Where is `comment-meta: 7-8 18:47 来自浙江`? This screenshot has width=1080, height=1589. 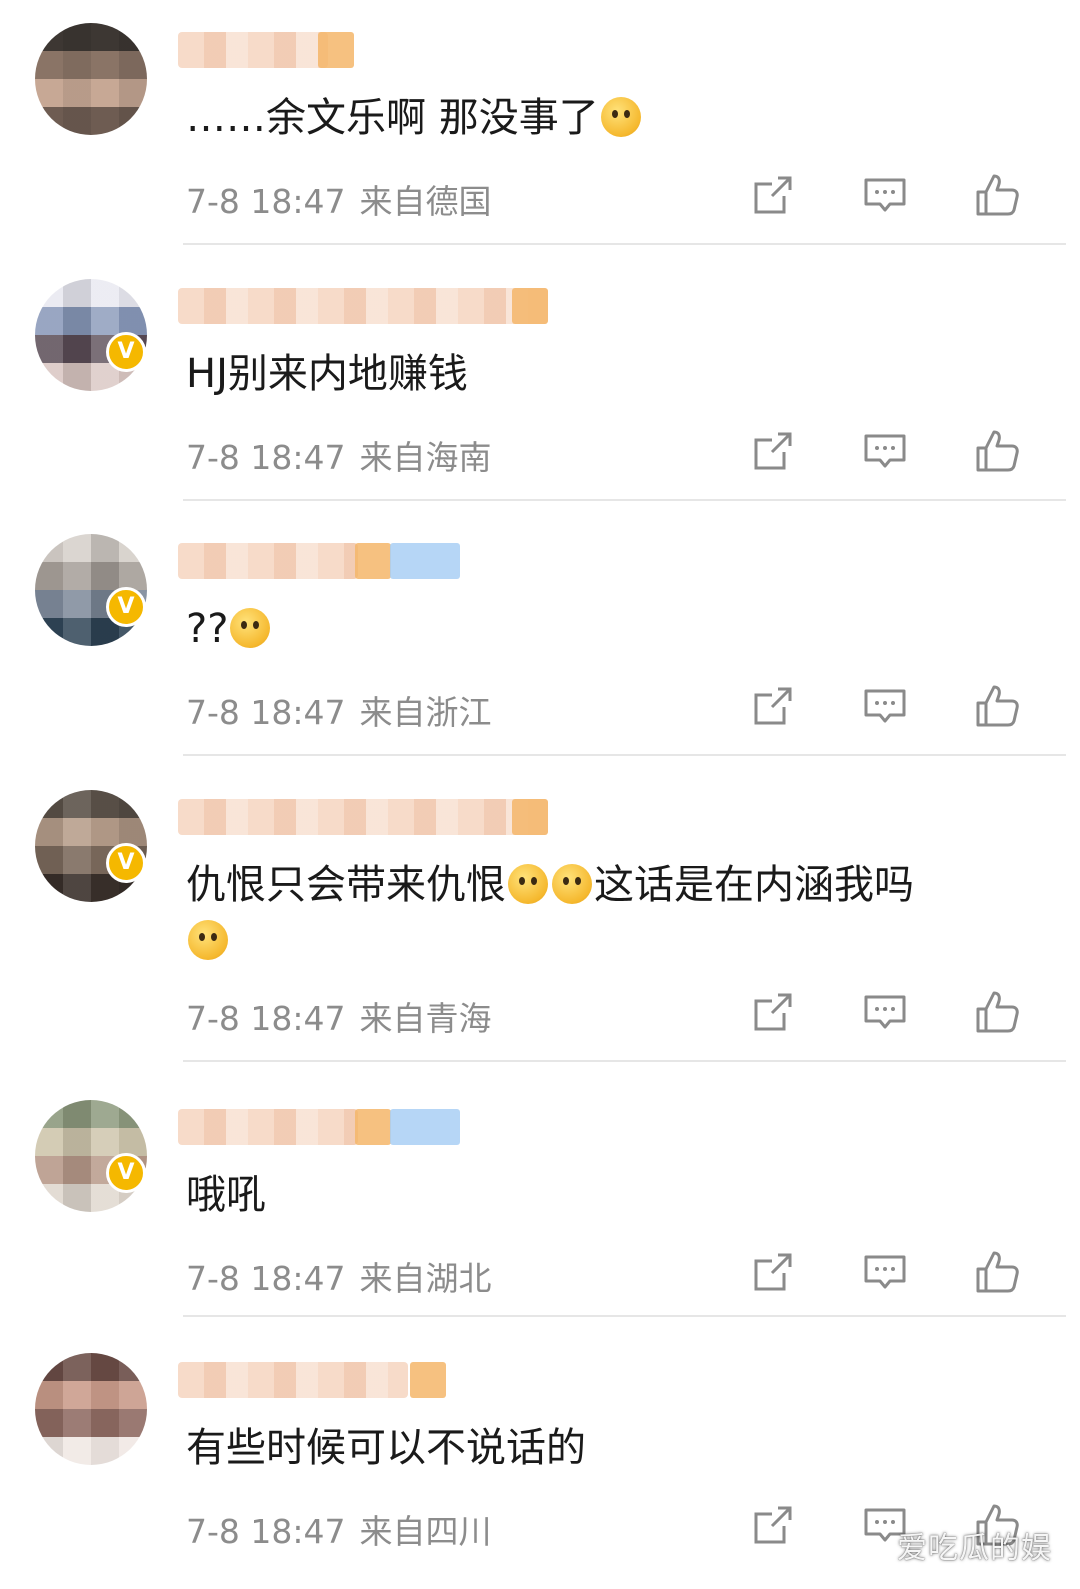
comment-meta: 7-8 18:47 来自浙江 is located at coordinates (339, 710).